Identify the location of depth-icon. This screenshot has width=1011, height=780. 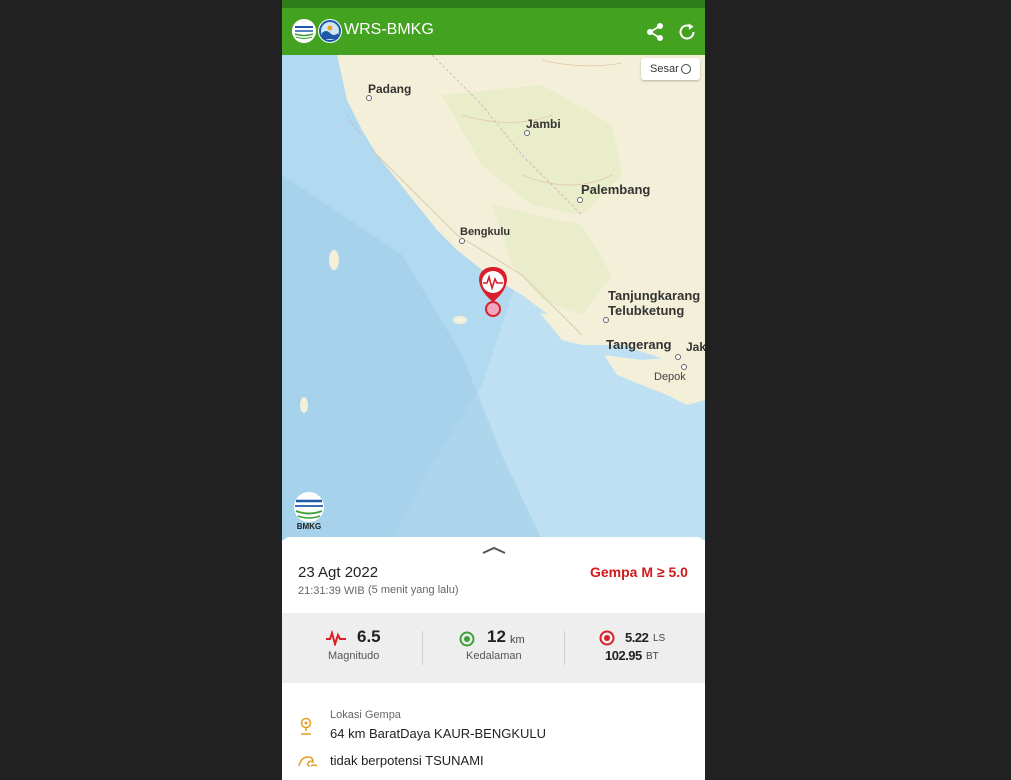
(467, 639).